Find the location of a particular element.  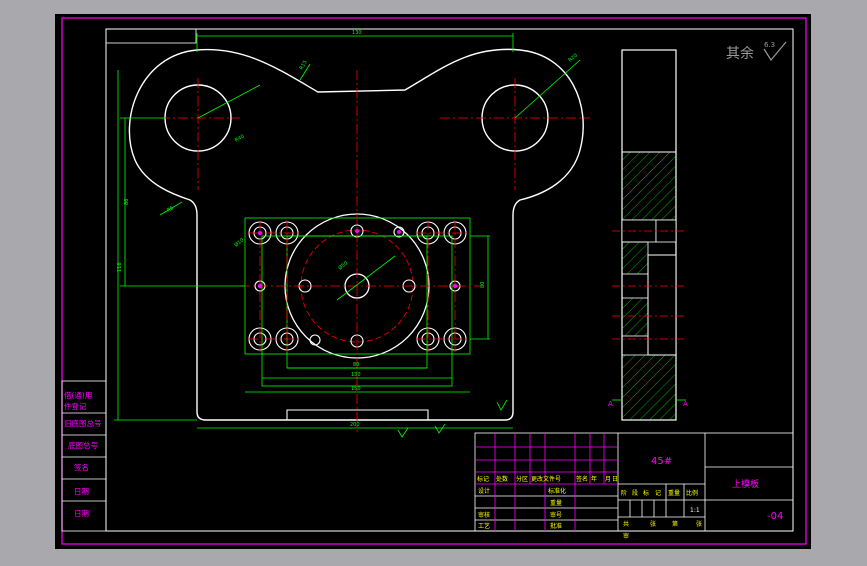

row-weight: 重量 is located at coordinates (556, 503).